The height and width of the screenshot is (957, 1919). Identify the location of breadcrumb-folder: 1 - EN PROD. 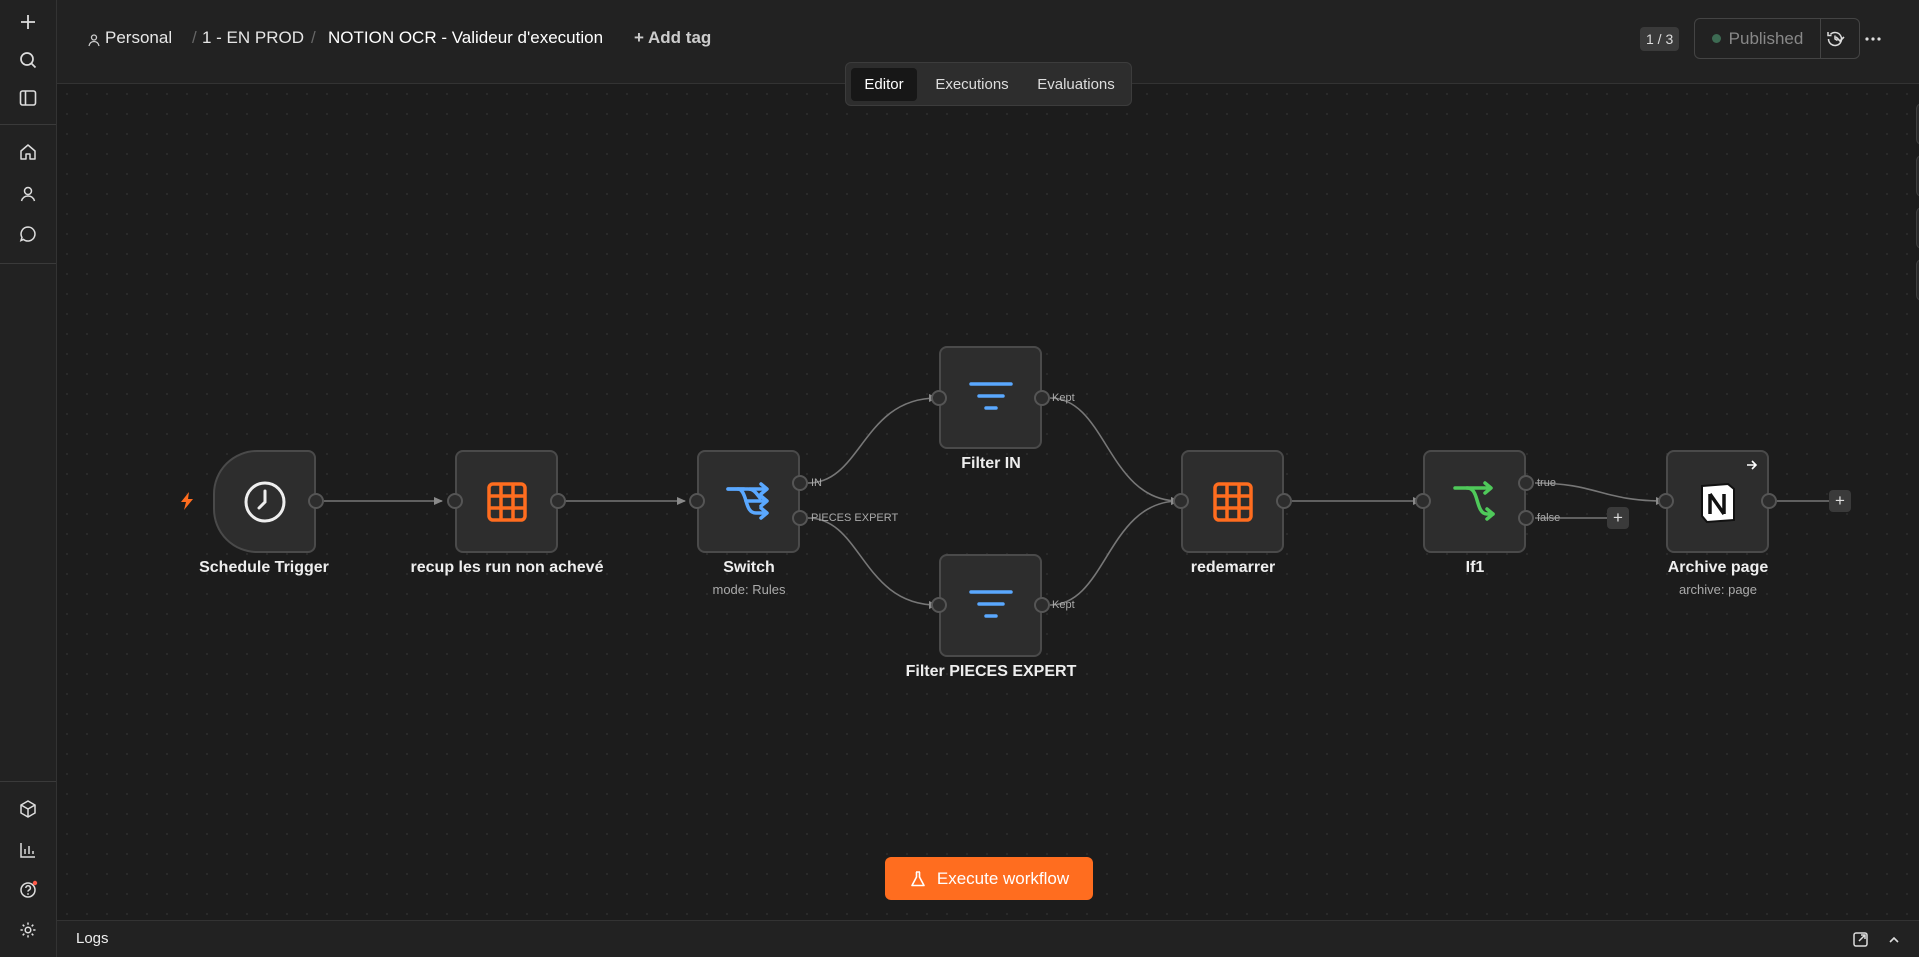
(253, 38).